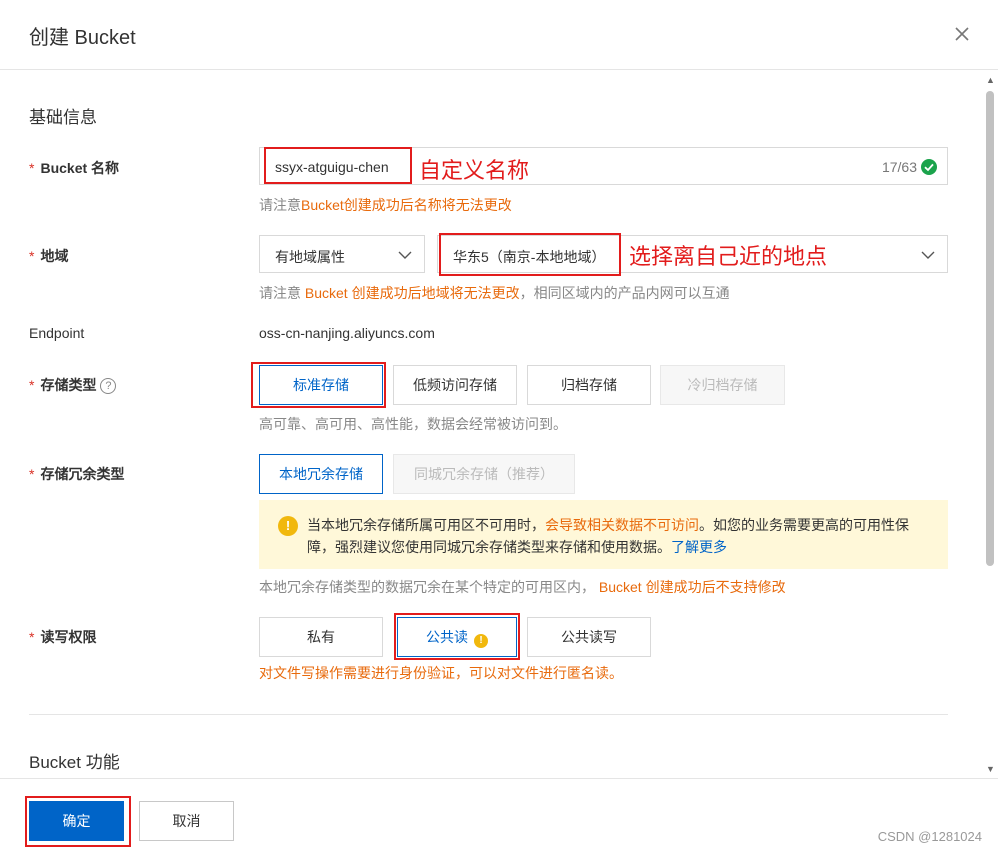  Describe the element at coordinates (347, 333) in the screenshot. I see `endpoint-value: oss-cn-nanjing.aliyuncs.com` at that location.